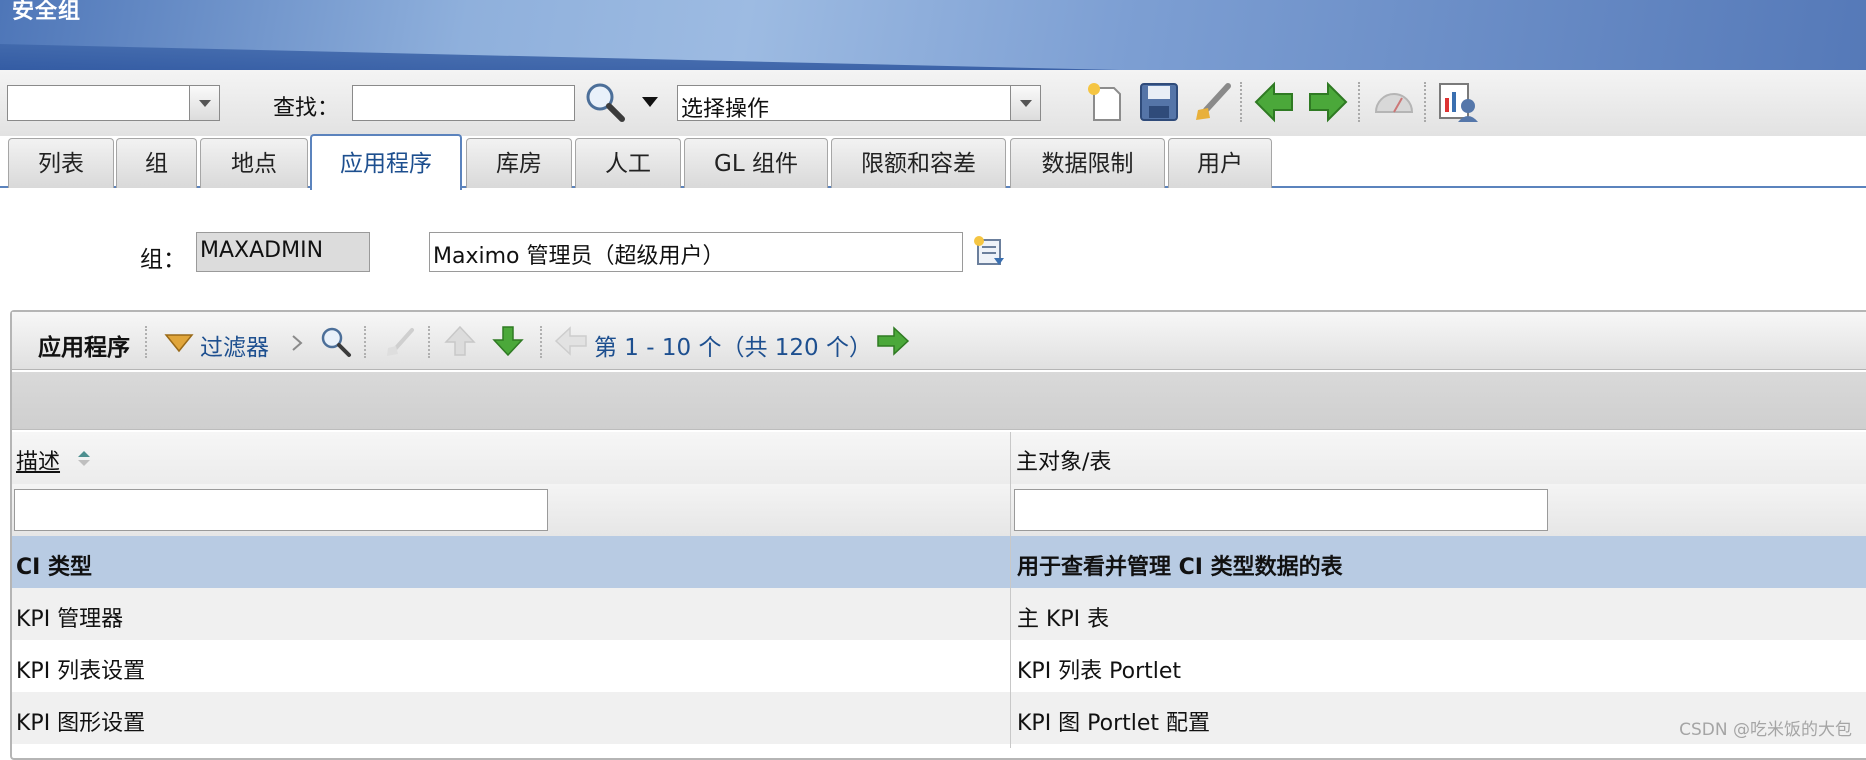  Describe the element at coordinates (81, 723) in the screenshot. I see `cell-description: KPI 图形设置` at that location.